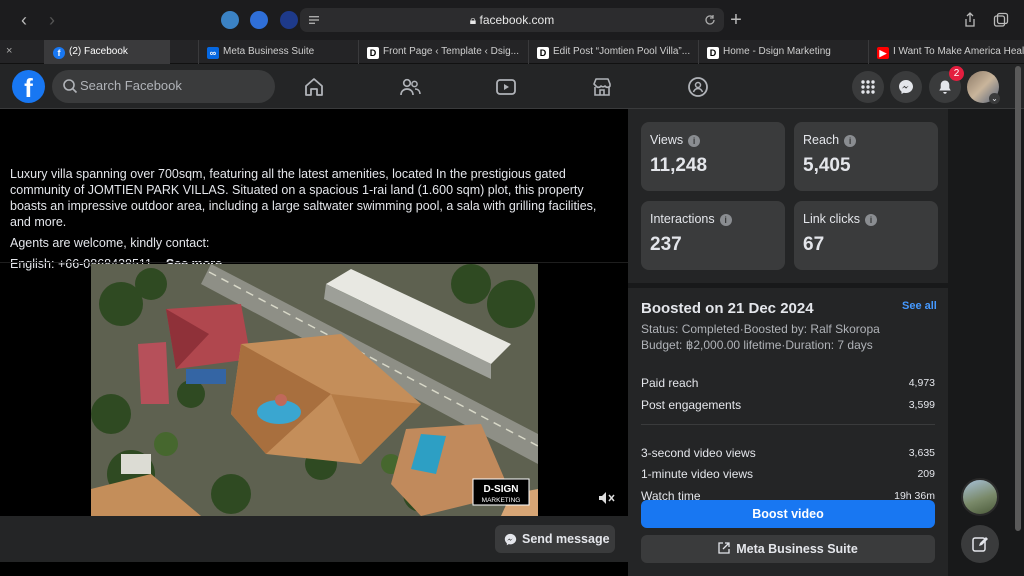 The width and height of the screenshot is (1024, 576). What do you see at coordinates (945, 87) in the screenshot?
I see `bell-icon` at bounding box center [945, 87].